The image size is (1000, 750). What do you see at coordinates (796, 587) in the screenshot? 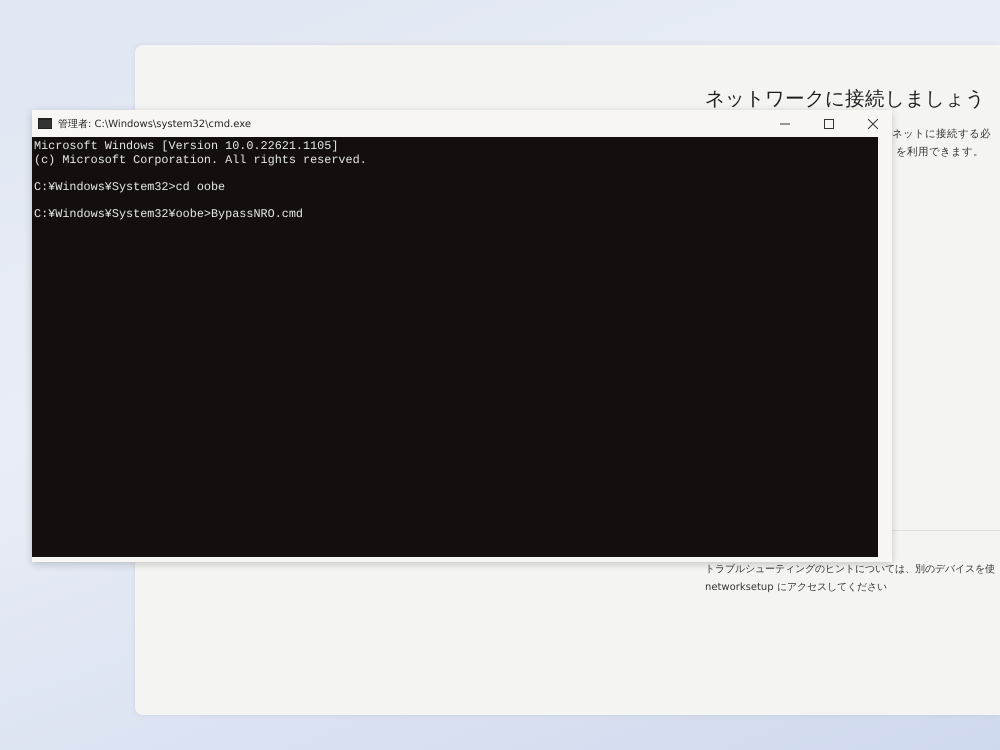
I see `hint-text: networksetup にアクセスしてください` at bounding box center [796, 587].